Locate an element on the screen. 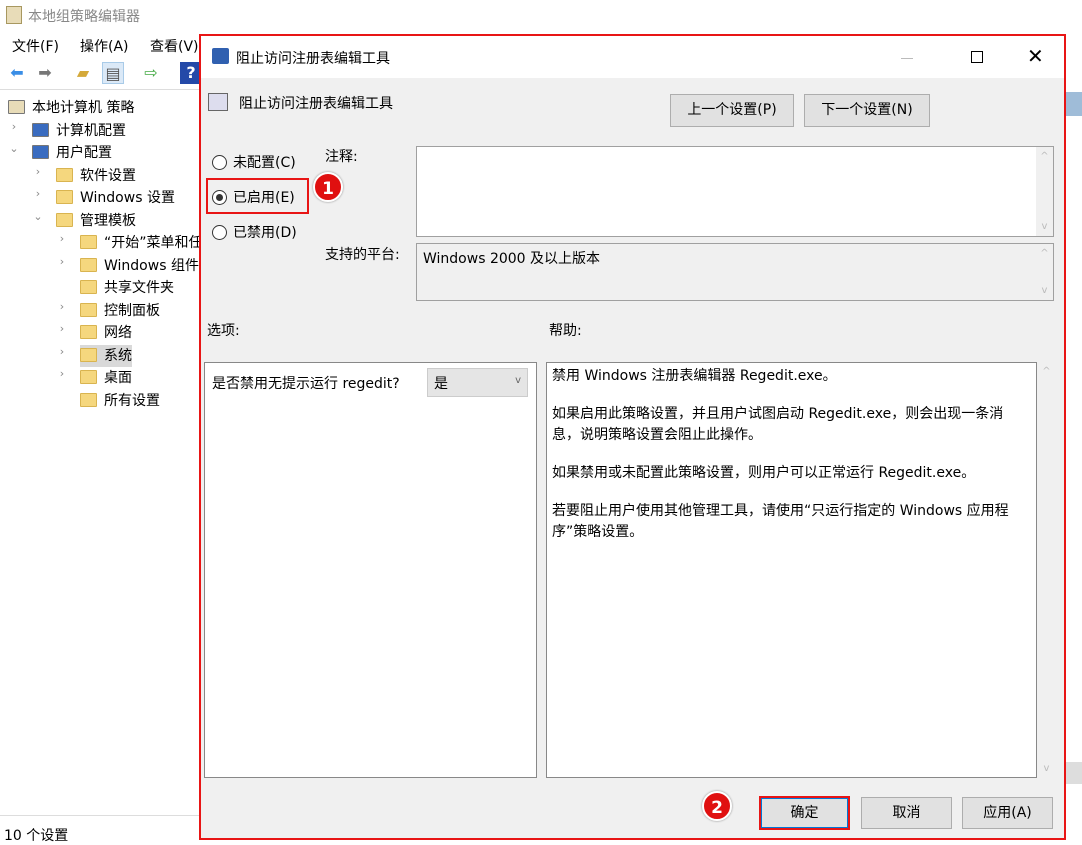 Image resolution: width=1082 pixels, height=845 pixels. step-1-badge: 1 is located at coordinates (328, 187).